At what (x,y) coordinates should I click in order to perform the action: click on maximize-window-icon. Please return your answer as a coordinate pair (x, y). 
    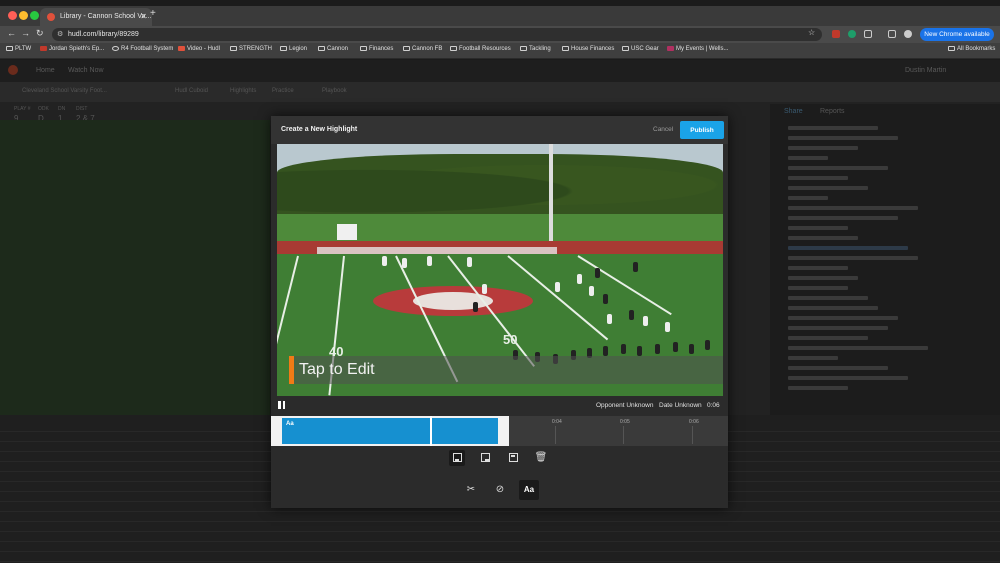
    Looking at the image, I should click on (34, 15).